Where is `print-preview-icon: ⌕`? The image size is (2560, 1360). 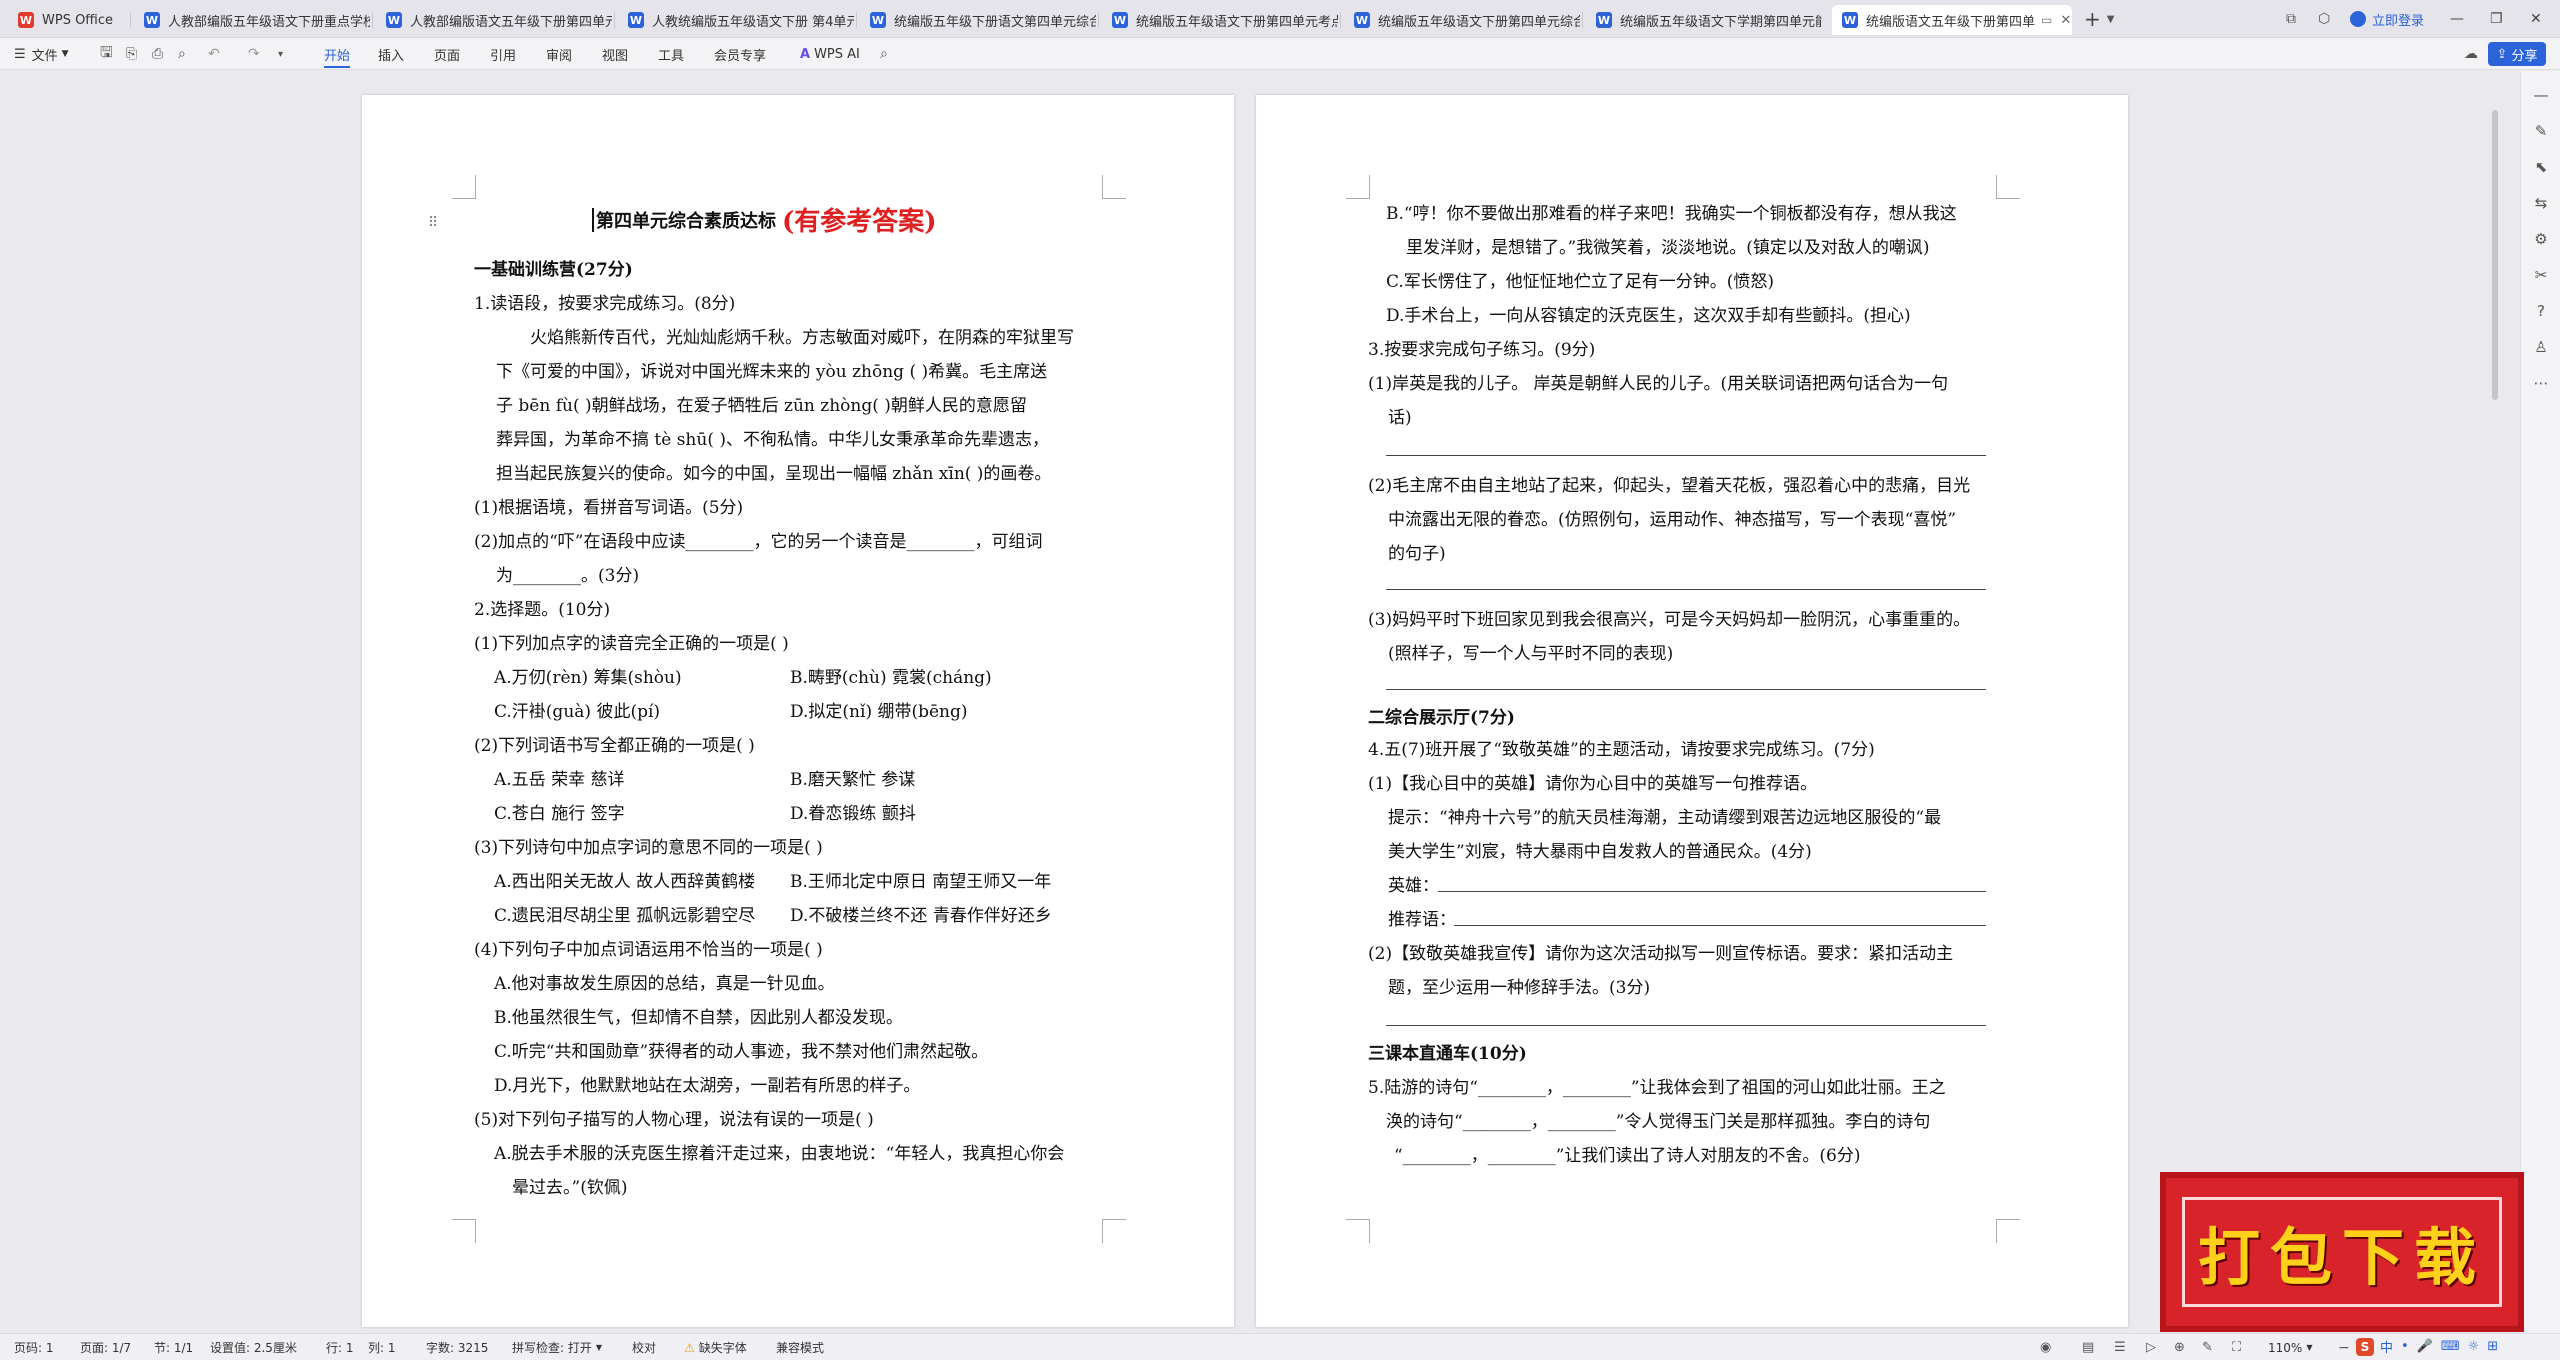 print-preview-icon: ⌕ is located at coordinates (182, 54).